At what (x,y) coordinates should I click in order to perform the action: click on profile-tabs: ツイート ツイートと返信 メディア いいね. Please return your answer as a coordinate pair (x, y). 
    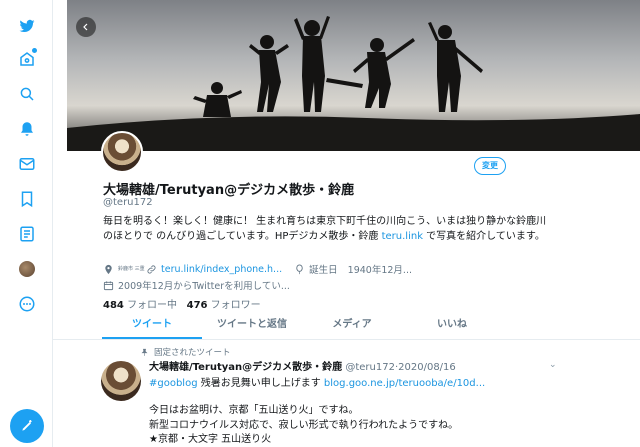
    Looking at the image, I should click on (302, 326).